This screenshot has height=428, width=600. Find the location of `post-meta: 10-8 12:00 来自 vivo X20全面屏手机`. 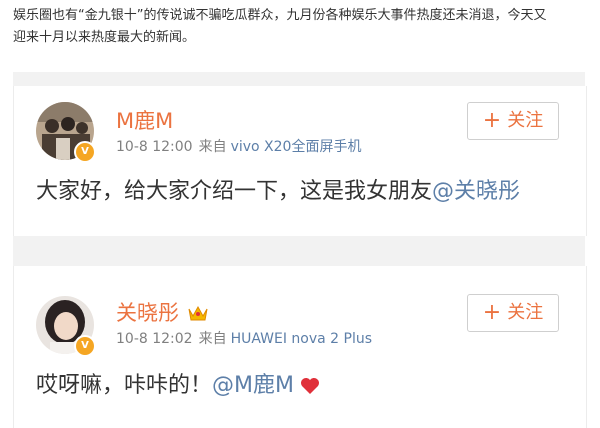

post-meta: 10-8 12:00 来自 vivo X20全面屏手机 is located at coordinates (238, 147).